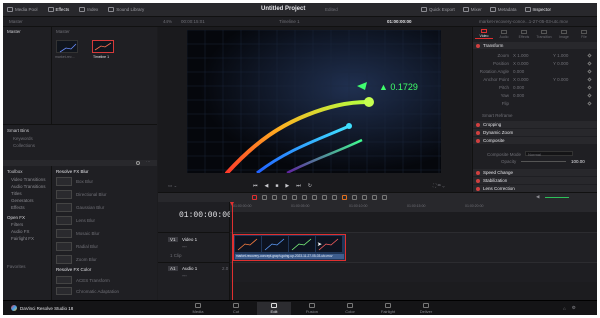 This screenshot has height=318, width=600. Describe the element at coordinates (148, 161) in the screenshot. I see `more-options-icon: ···` at that location.